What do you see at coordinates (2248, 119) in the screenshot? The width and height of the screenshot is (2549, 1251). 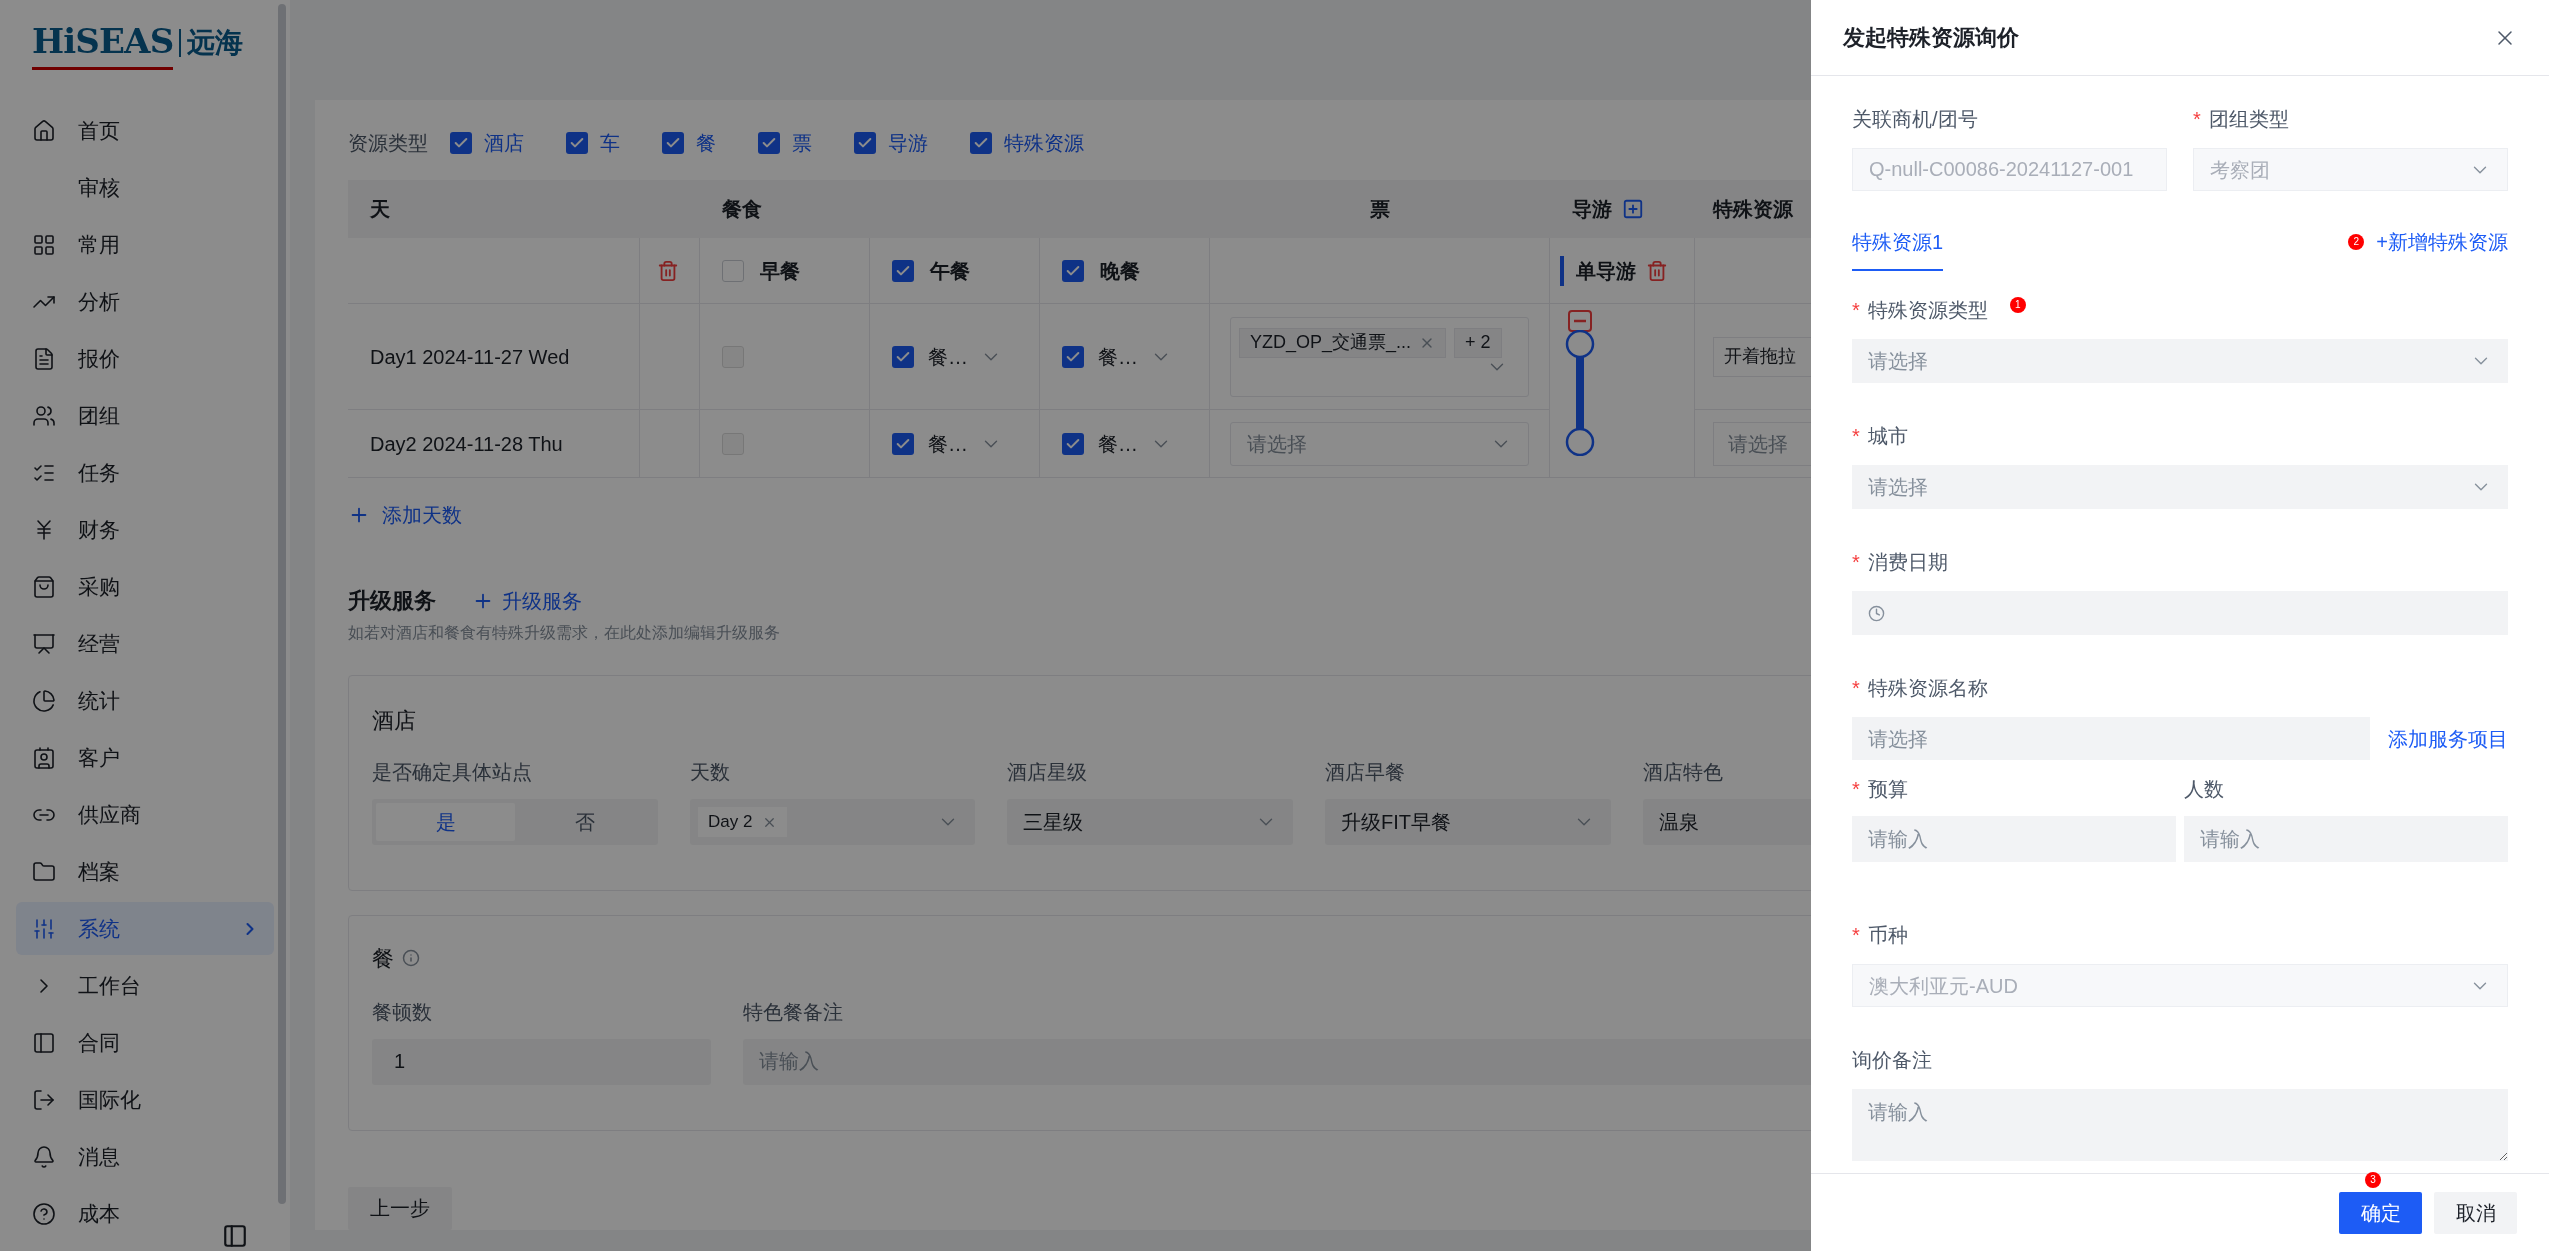 I see `field-label: 团组类型` at bounding box center [2248, 119].